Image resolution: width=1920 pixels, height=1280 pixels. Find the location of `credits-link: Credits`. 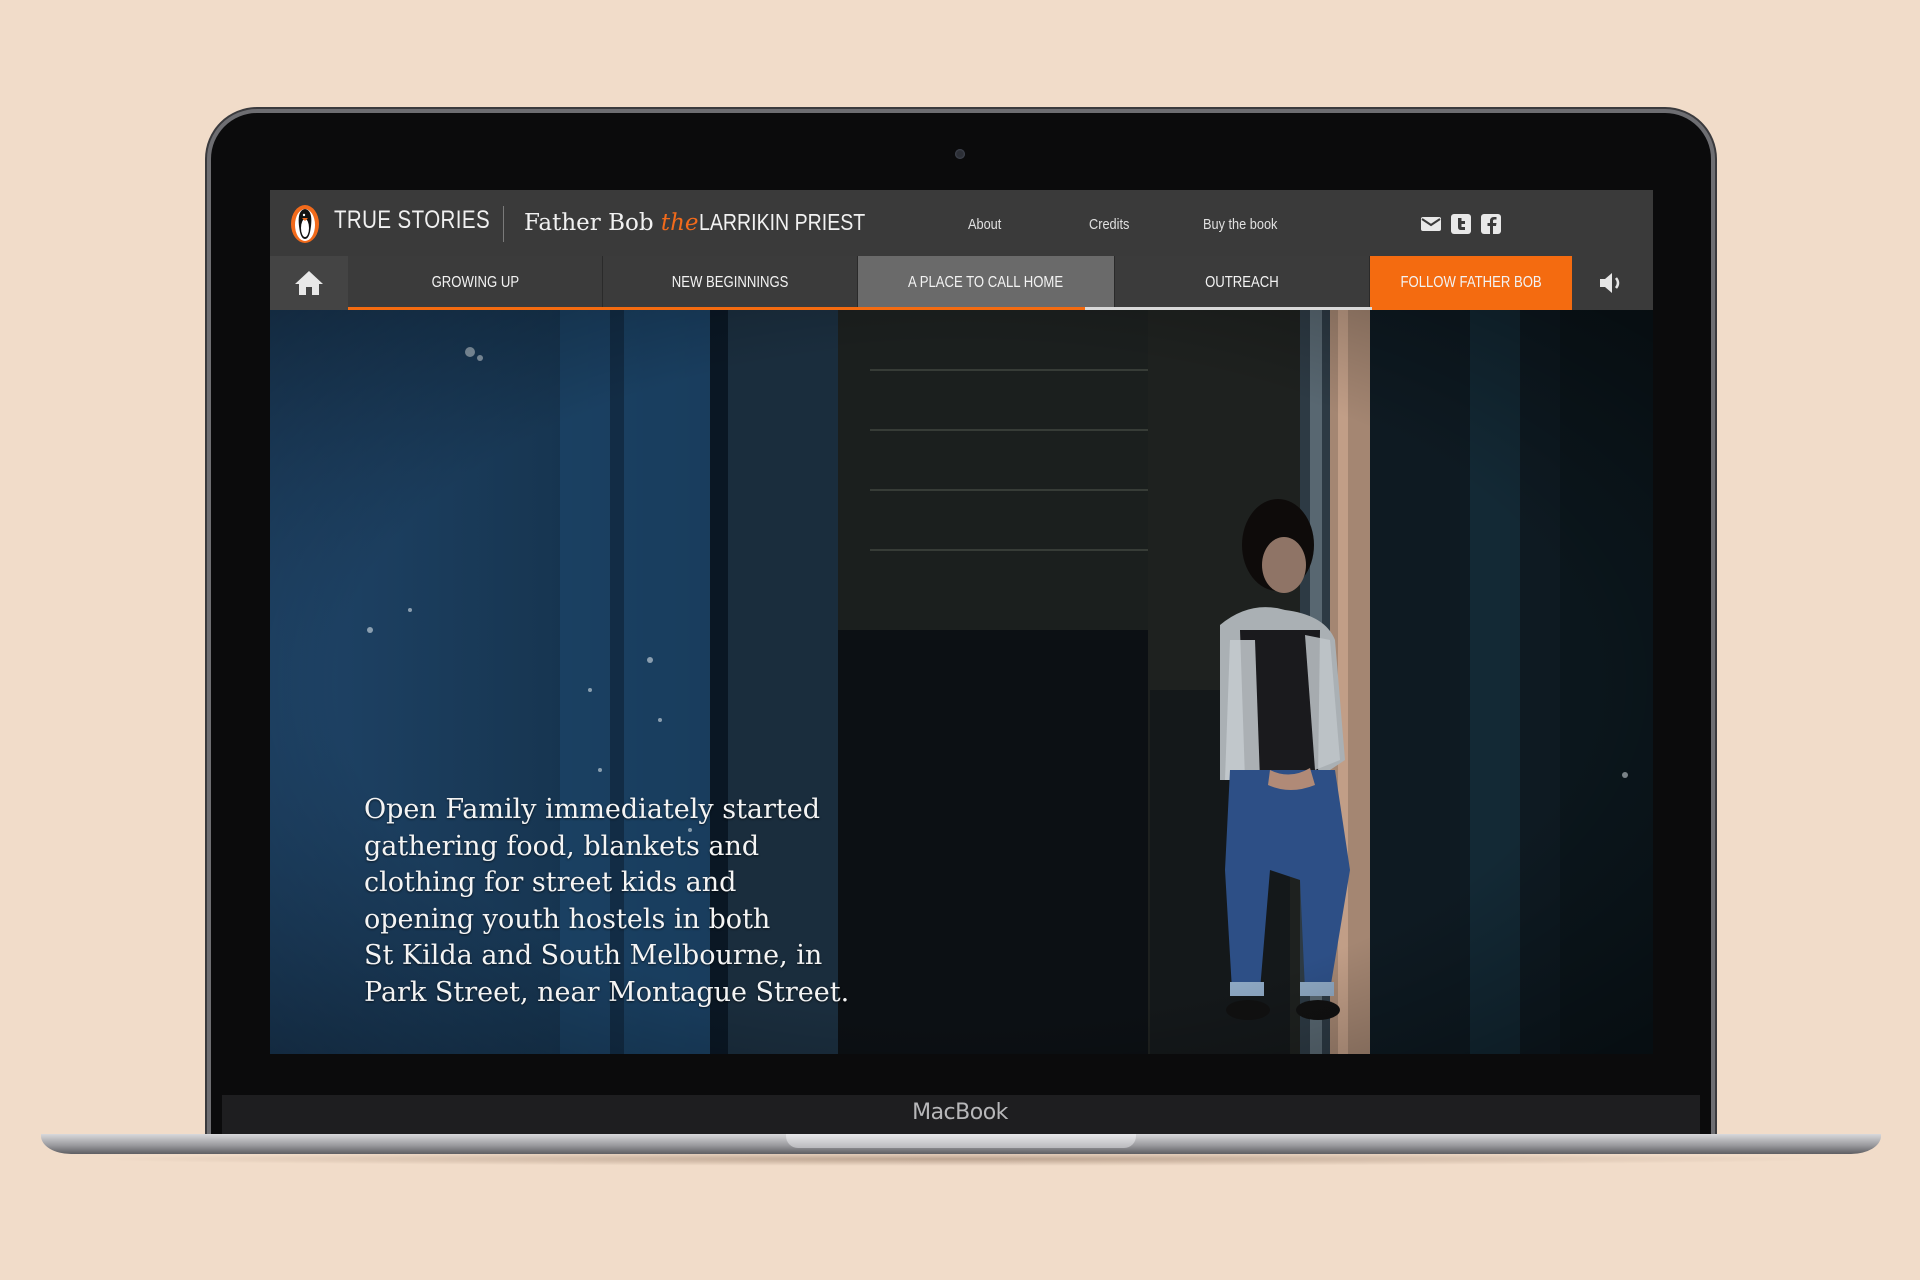

credits-link: Credits is located at coordinates (1109, 224).